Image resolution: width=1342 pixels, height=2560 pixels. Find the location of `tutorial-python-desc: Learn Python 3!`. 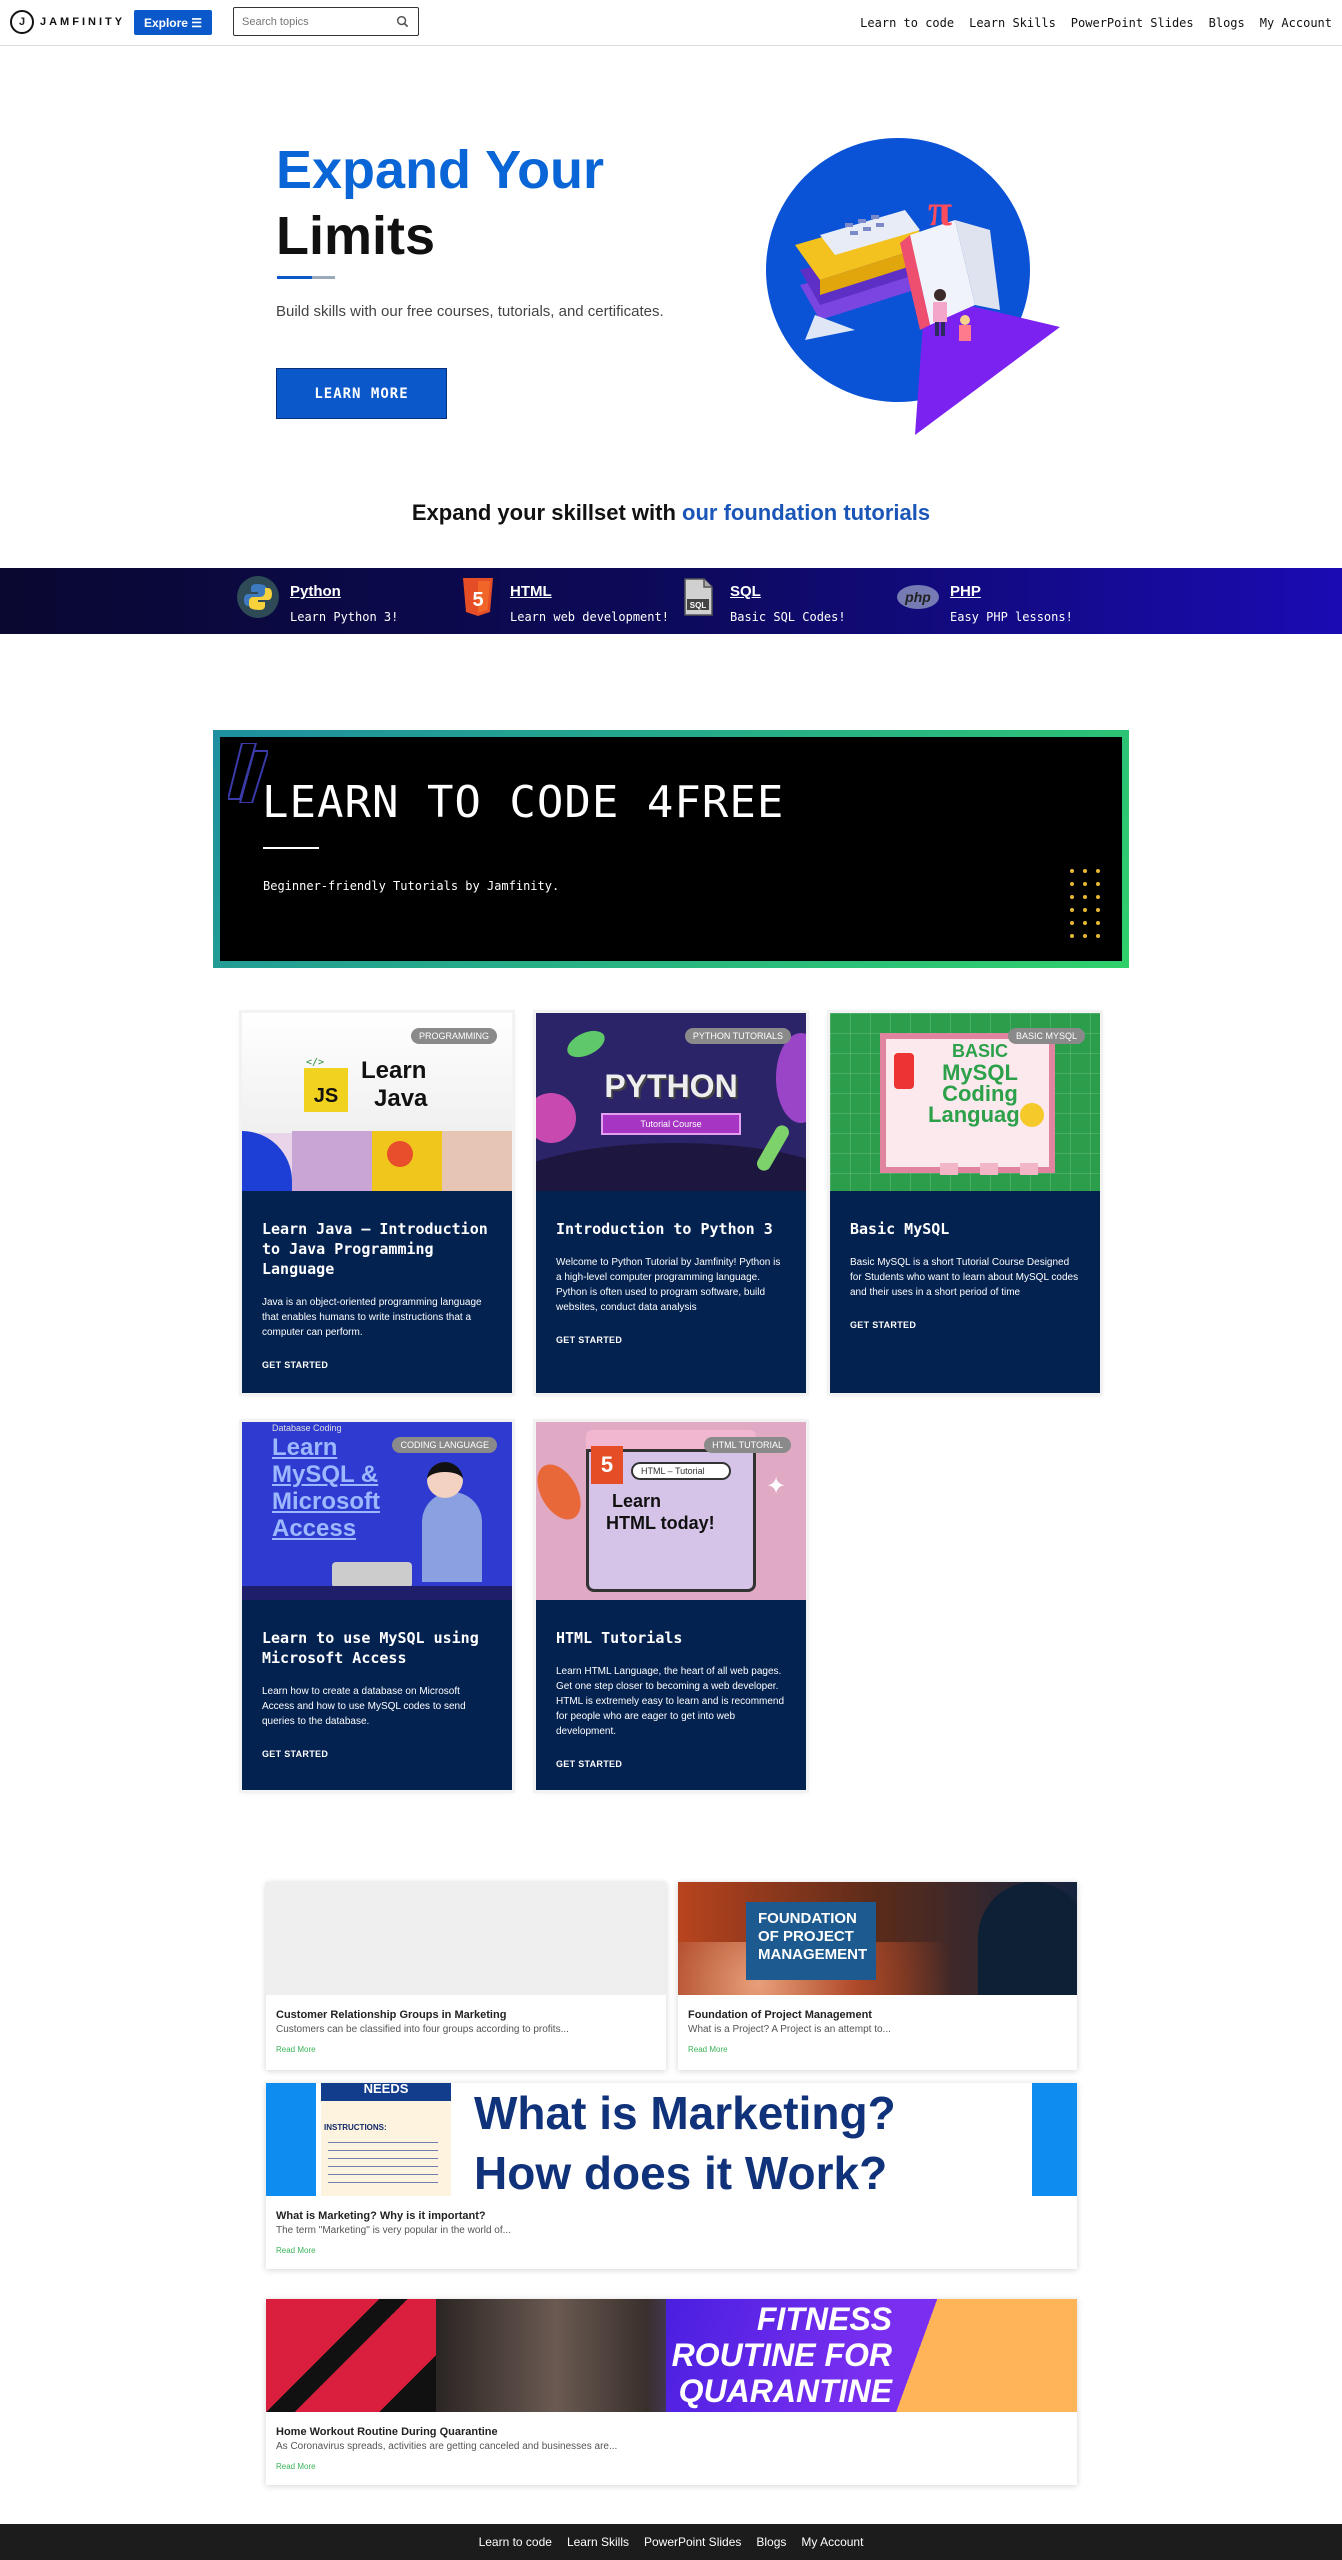

tutorial-python-desc: Learn Python 3! is located at coordinates (344, 617).